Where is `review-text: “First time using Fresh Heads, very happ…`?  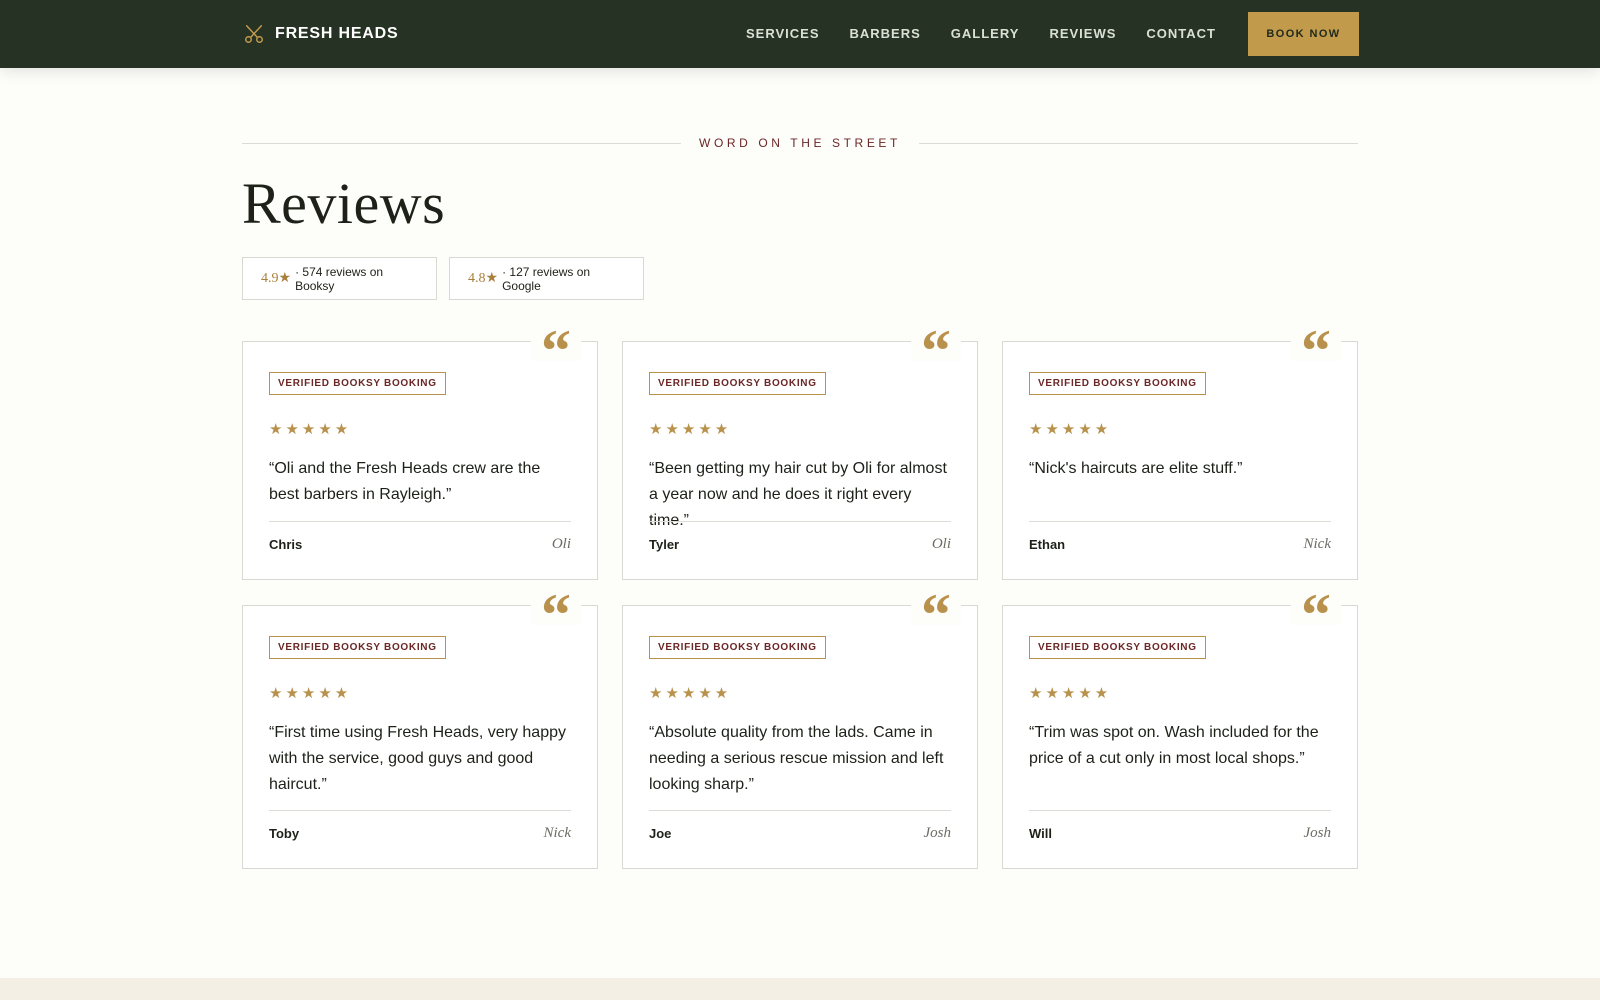
review-text: “First time using Fresh Heads, very happ… is located at coordinates (417, 758).